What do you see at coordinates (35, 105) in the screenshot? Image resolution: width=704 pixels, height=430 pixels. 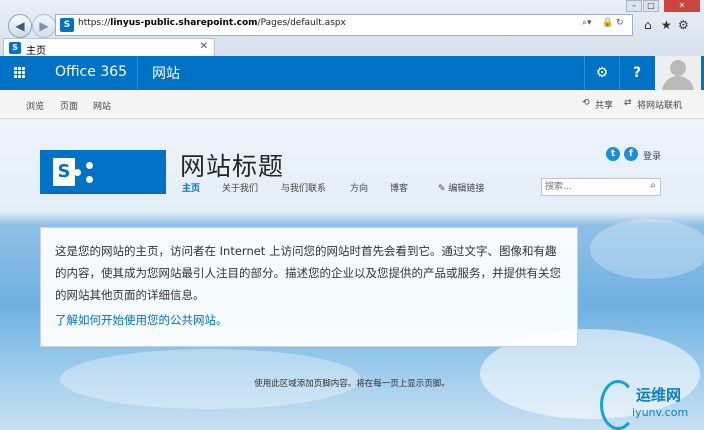 I see `ribbon-tab-browse: 浏览` at bounding box center [35, 105].